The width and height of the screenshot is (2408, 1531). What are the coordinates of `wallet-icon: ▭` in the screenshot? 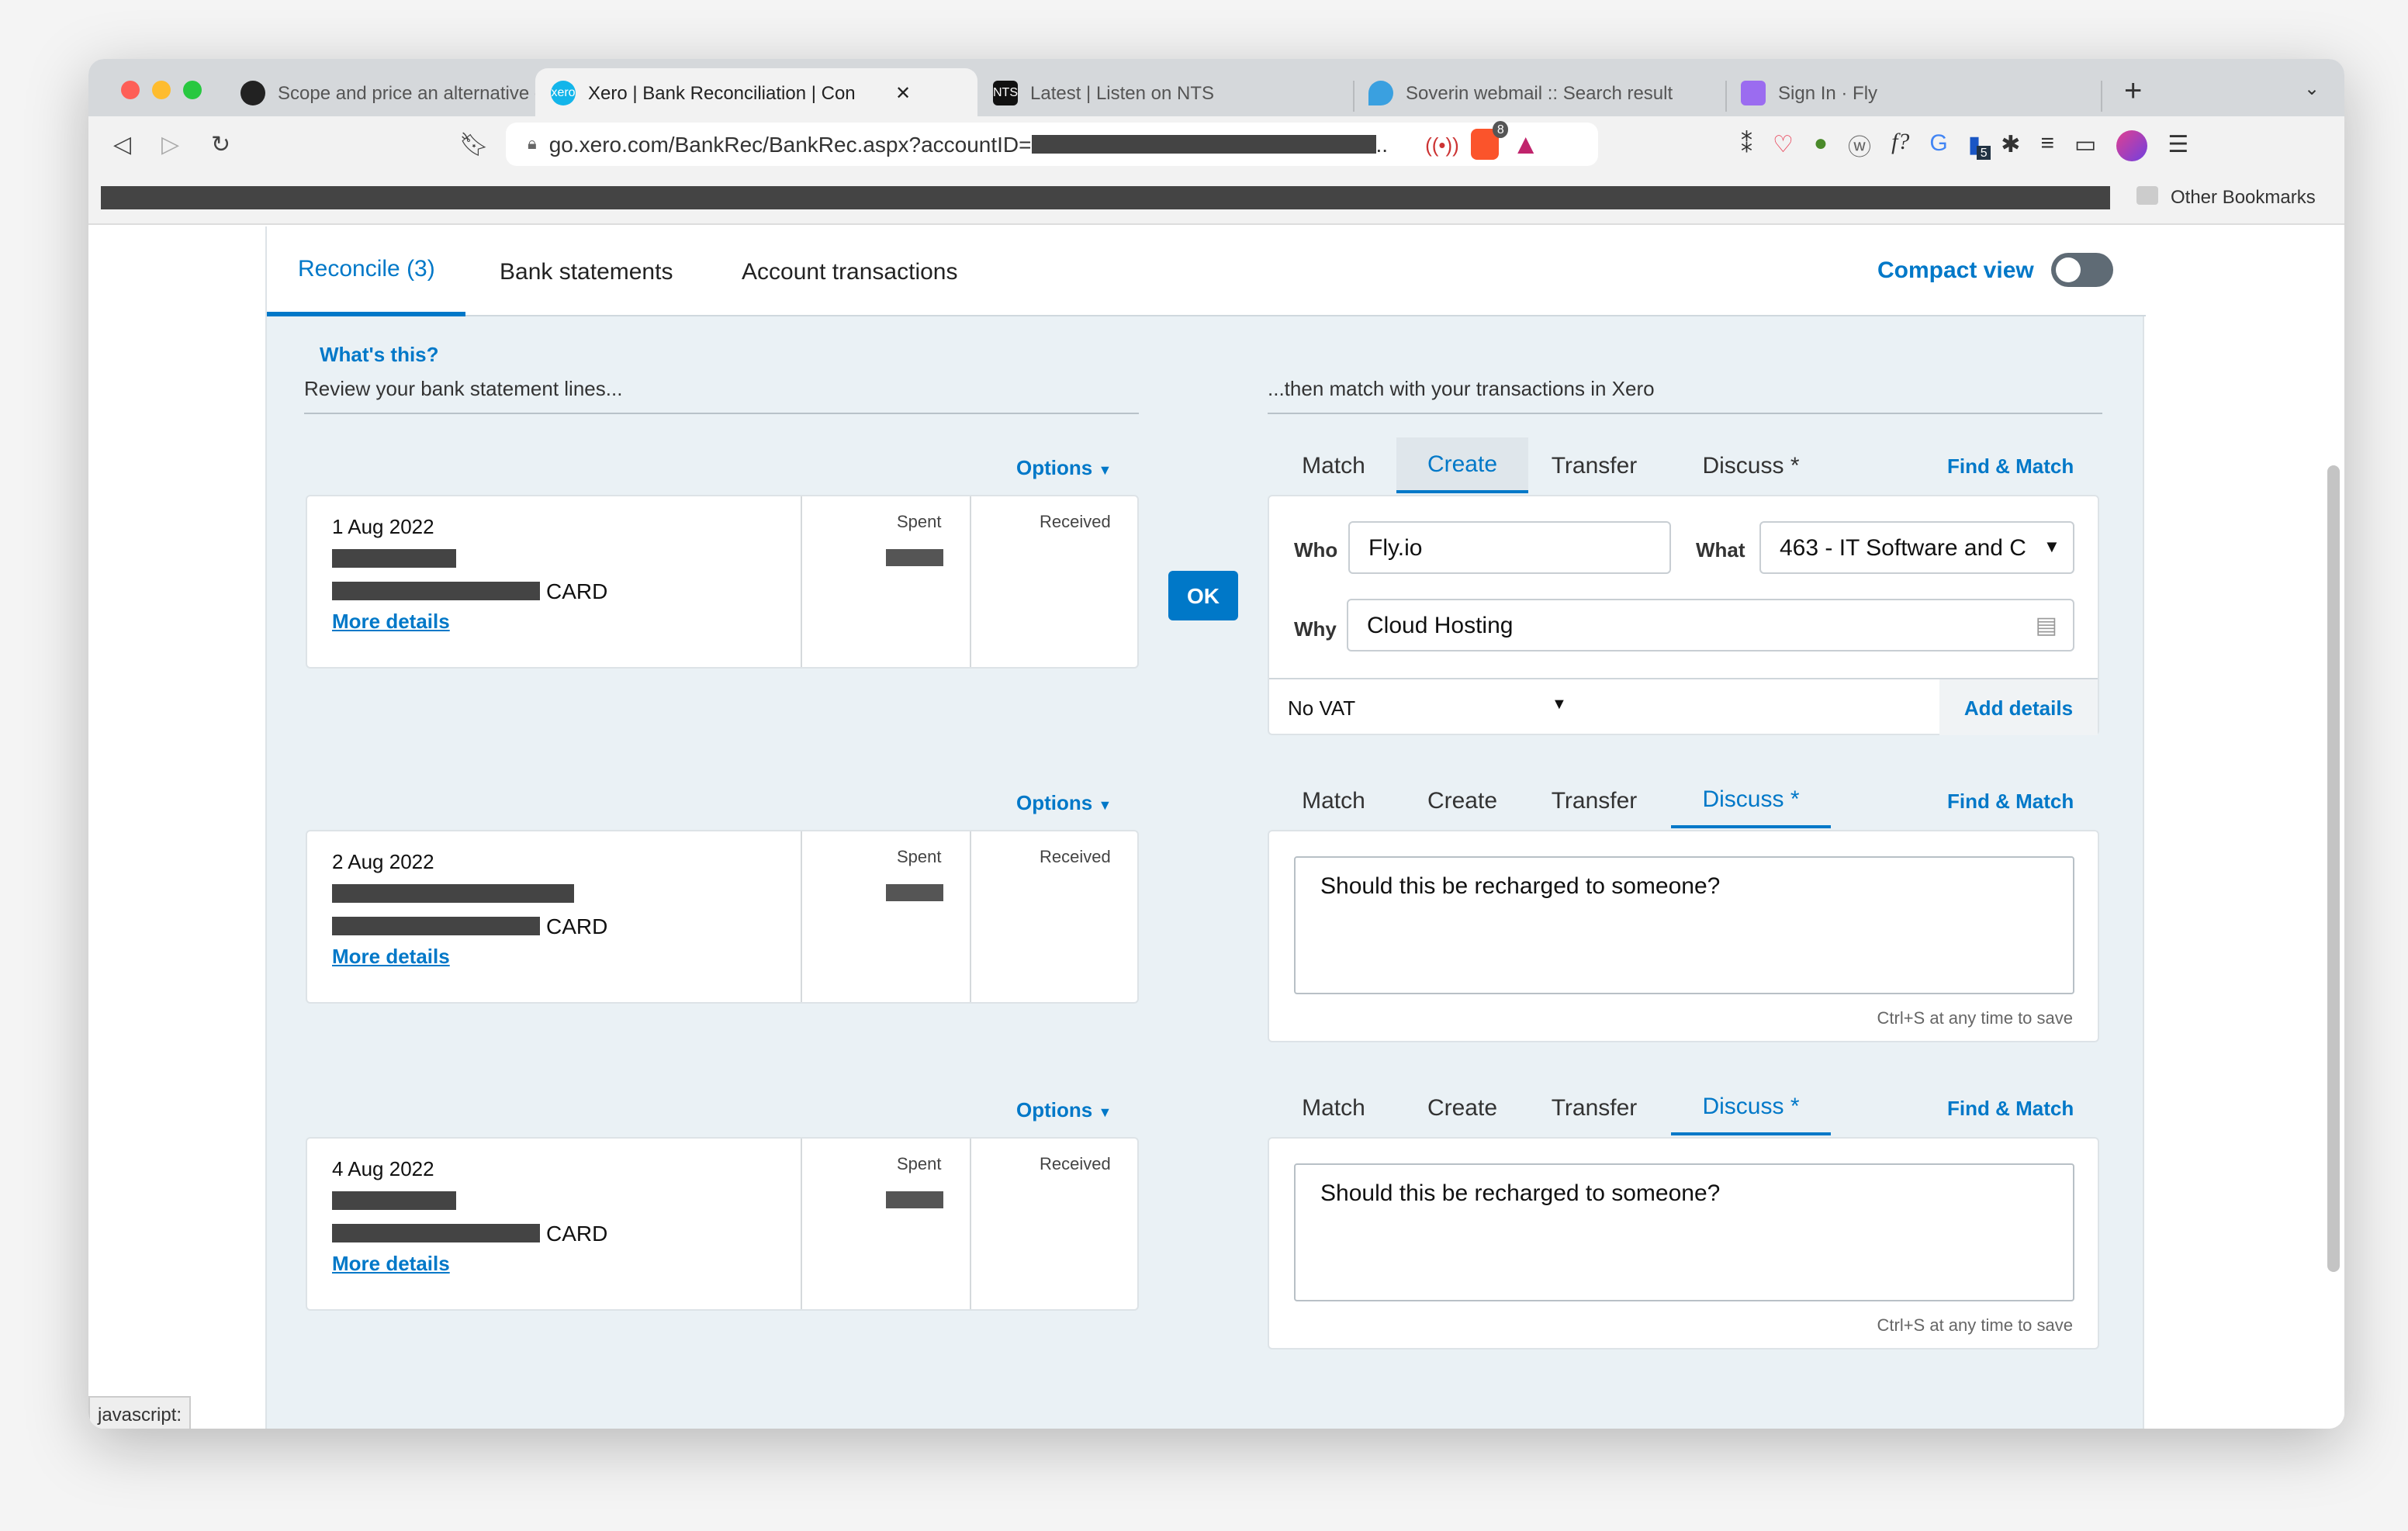 It's located at (2085, 146).